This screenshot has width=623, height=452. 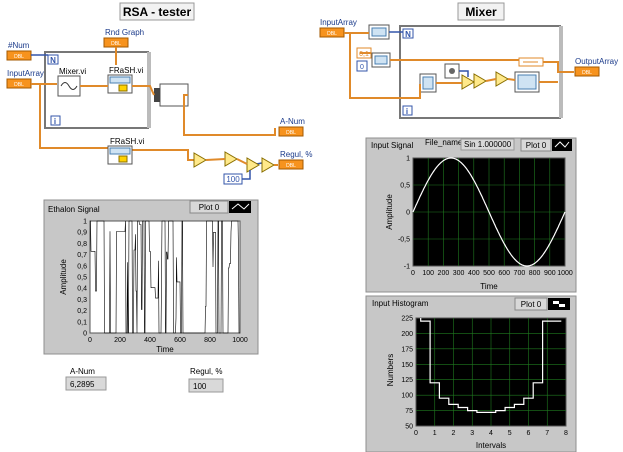 I want to click on ethalon-ylabel: Amplitude, so click(x=63, y=277).